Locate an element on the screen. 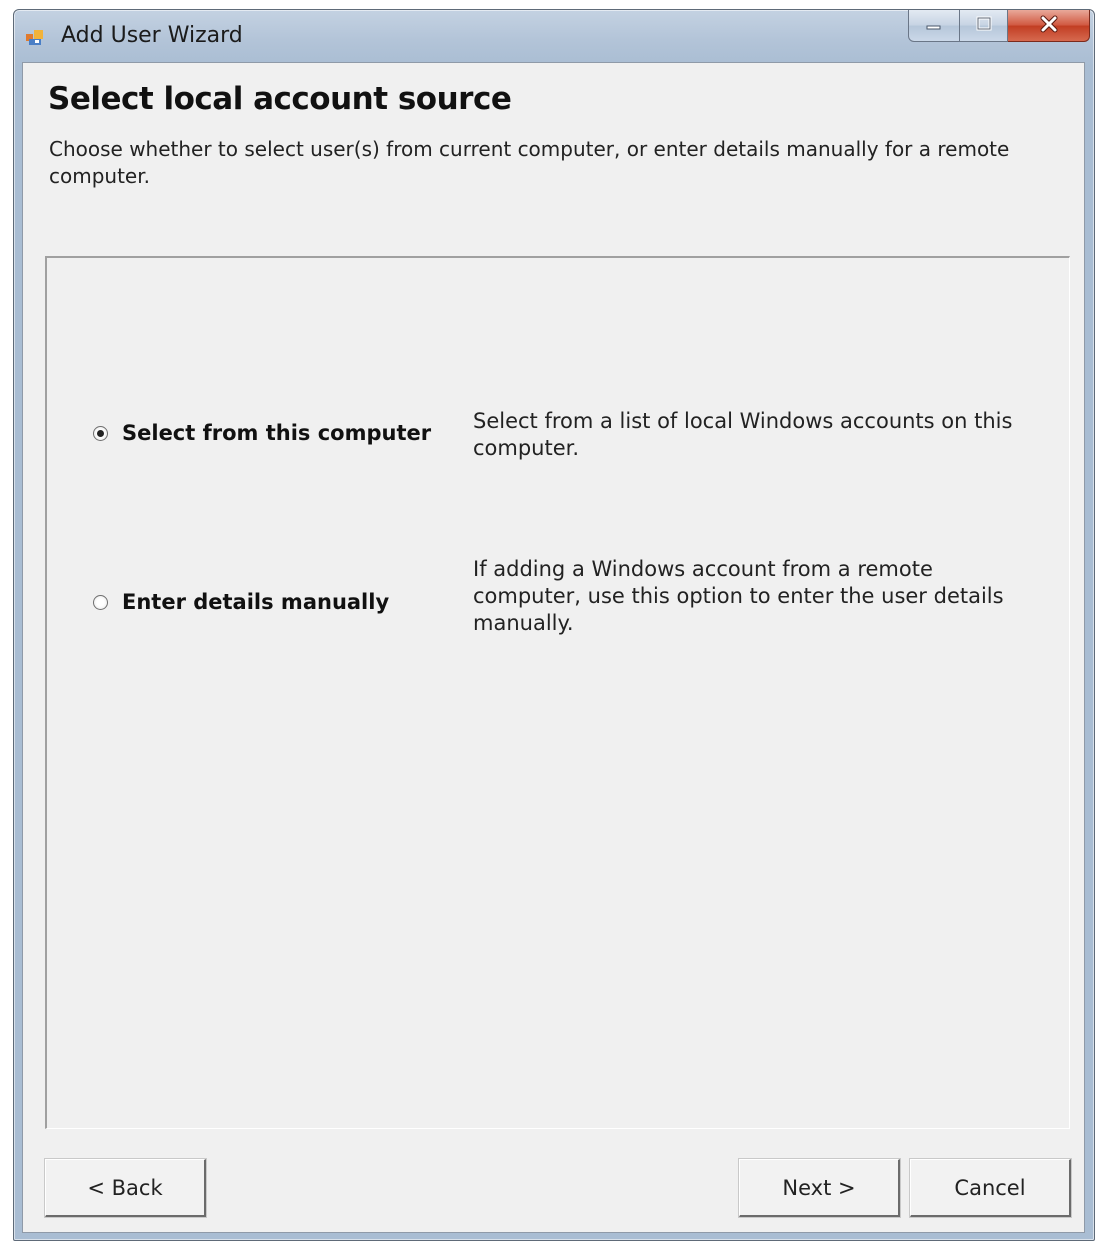  back-button: < Back is located at coordinates (125, 1188).